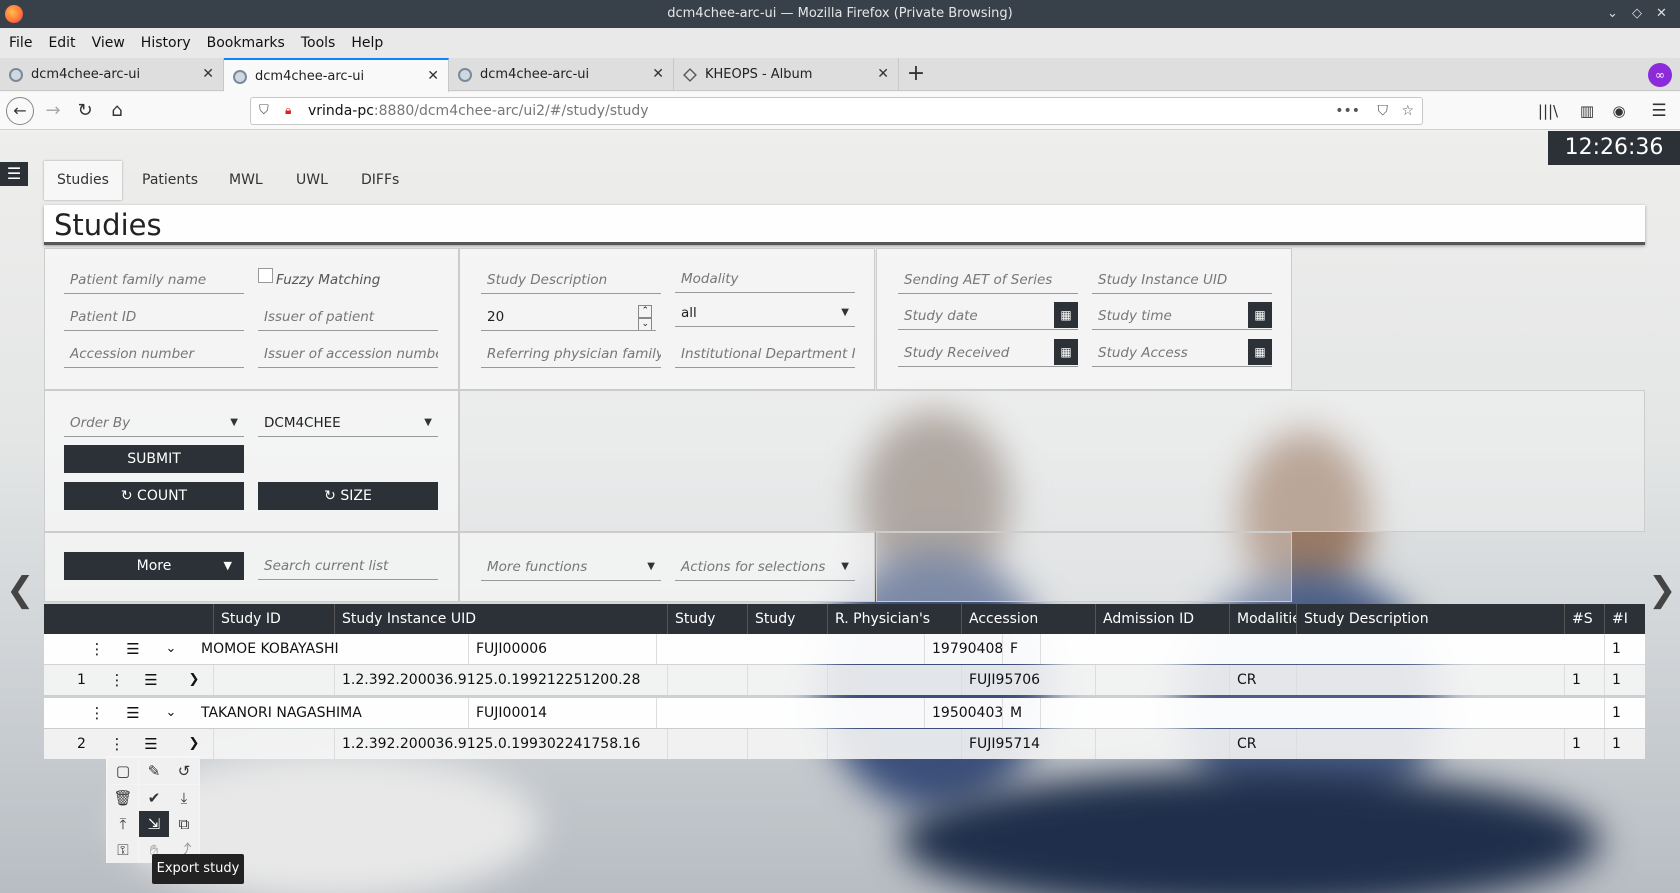 The image size is (1680, 893). Describe the element at coordinates (14, 174) in the screenshot. I see `sidebar-menu-icon: ☰` at that location.